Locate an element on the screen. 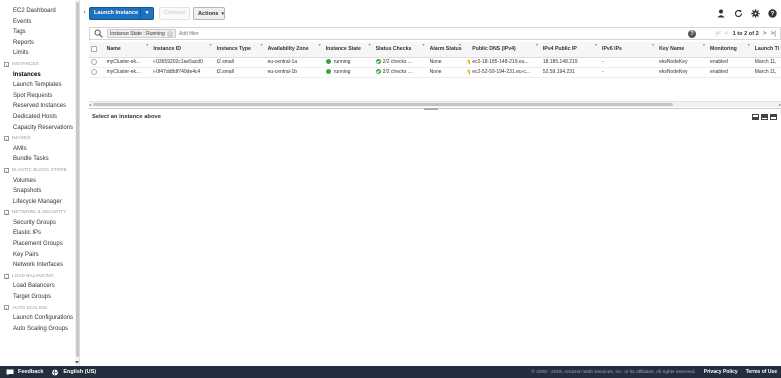 This screenshot has height=378, width=781. column-header-public-dns-ipv4: Public DNS (IPv4) ▾ is located at coordinates (505, 50).